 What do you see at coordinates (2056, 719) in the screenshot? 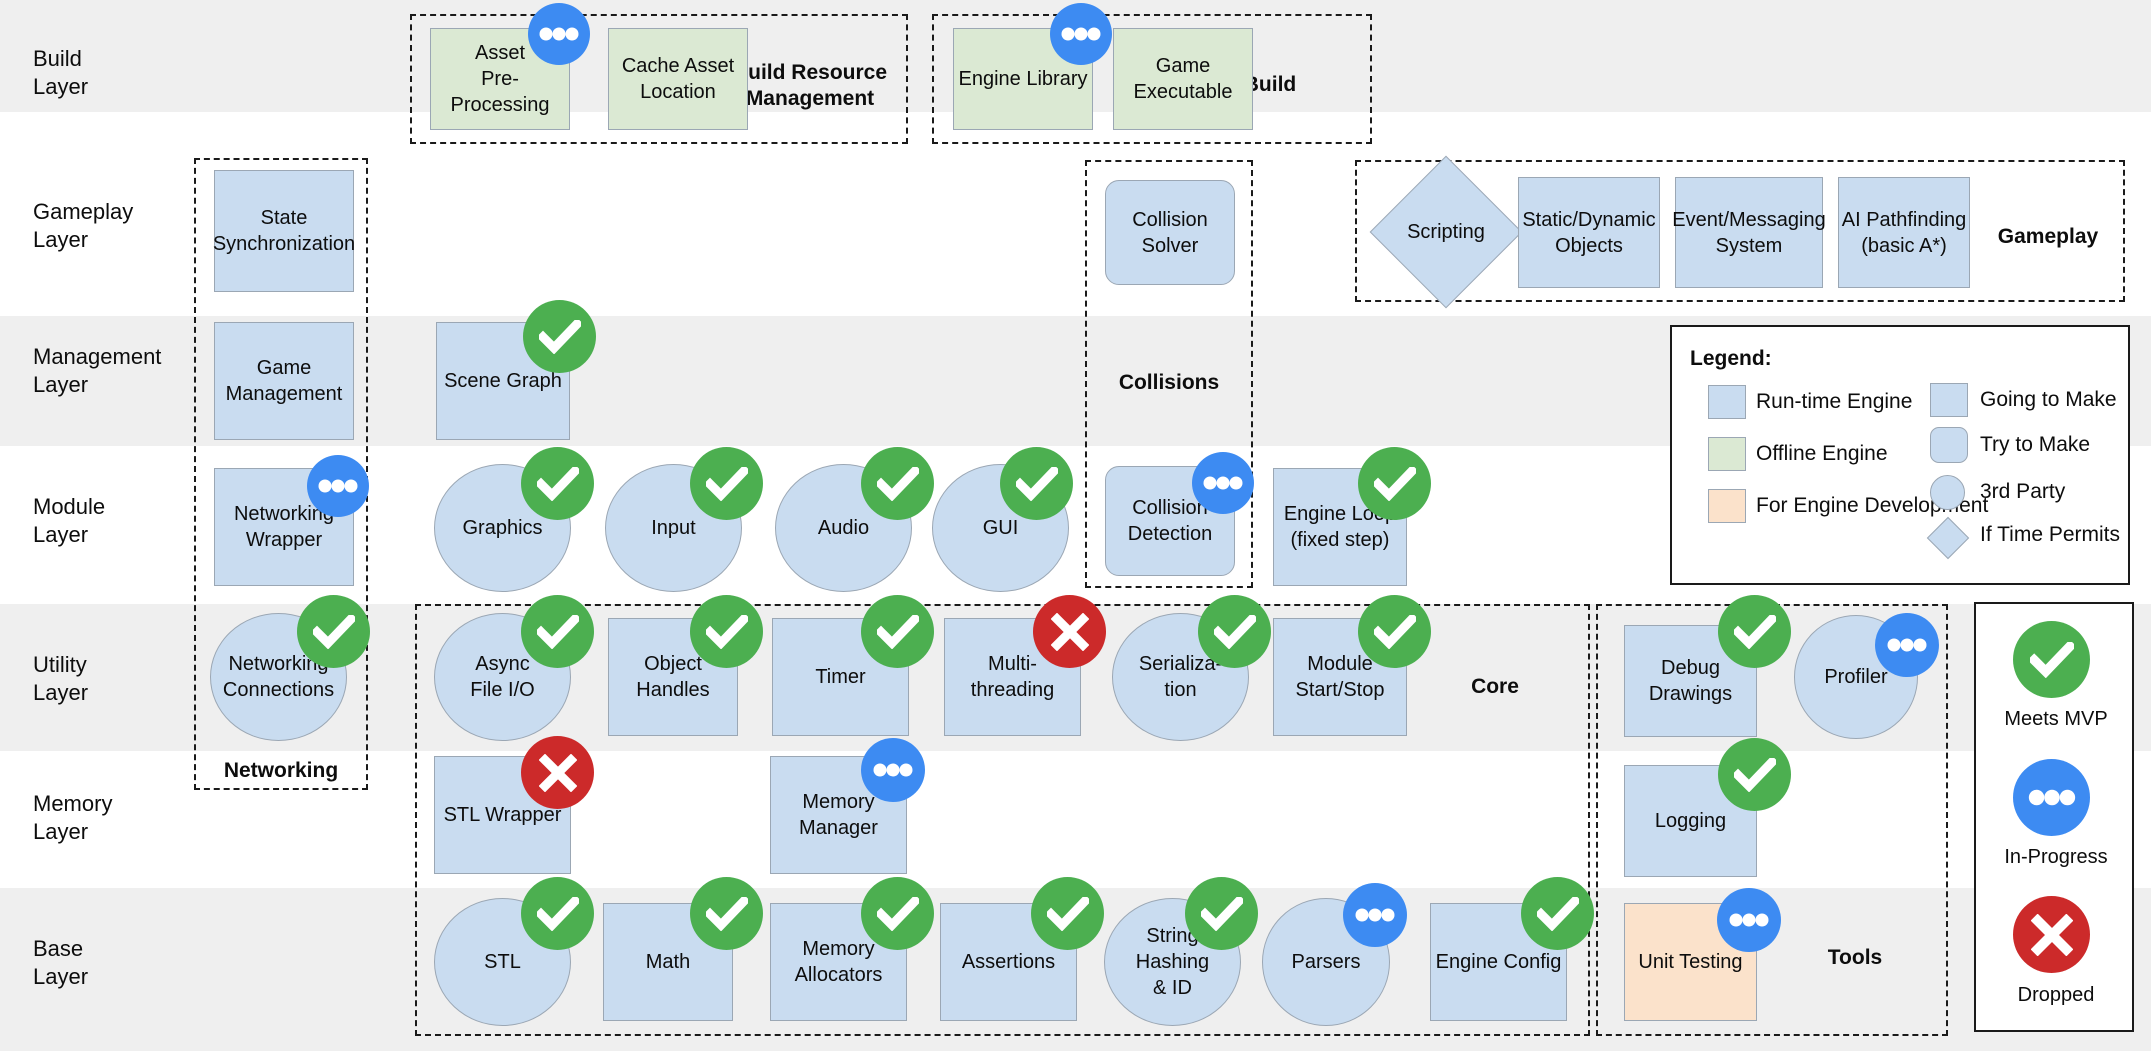
I see `status-legend-label-meets-mvp: Meets MVP` at bounding box center [2056, 719].